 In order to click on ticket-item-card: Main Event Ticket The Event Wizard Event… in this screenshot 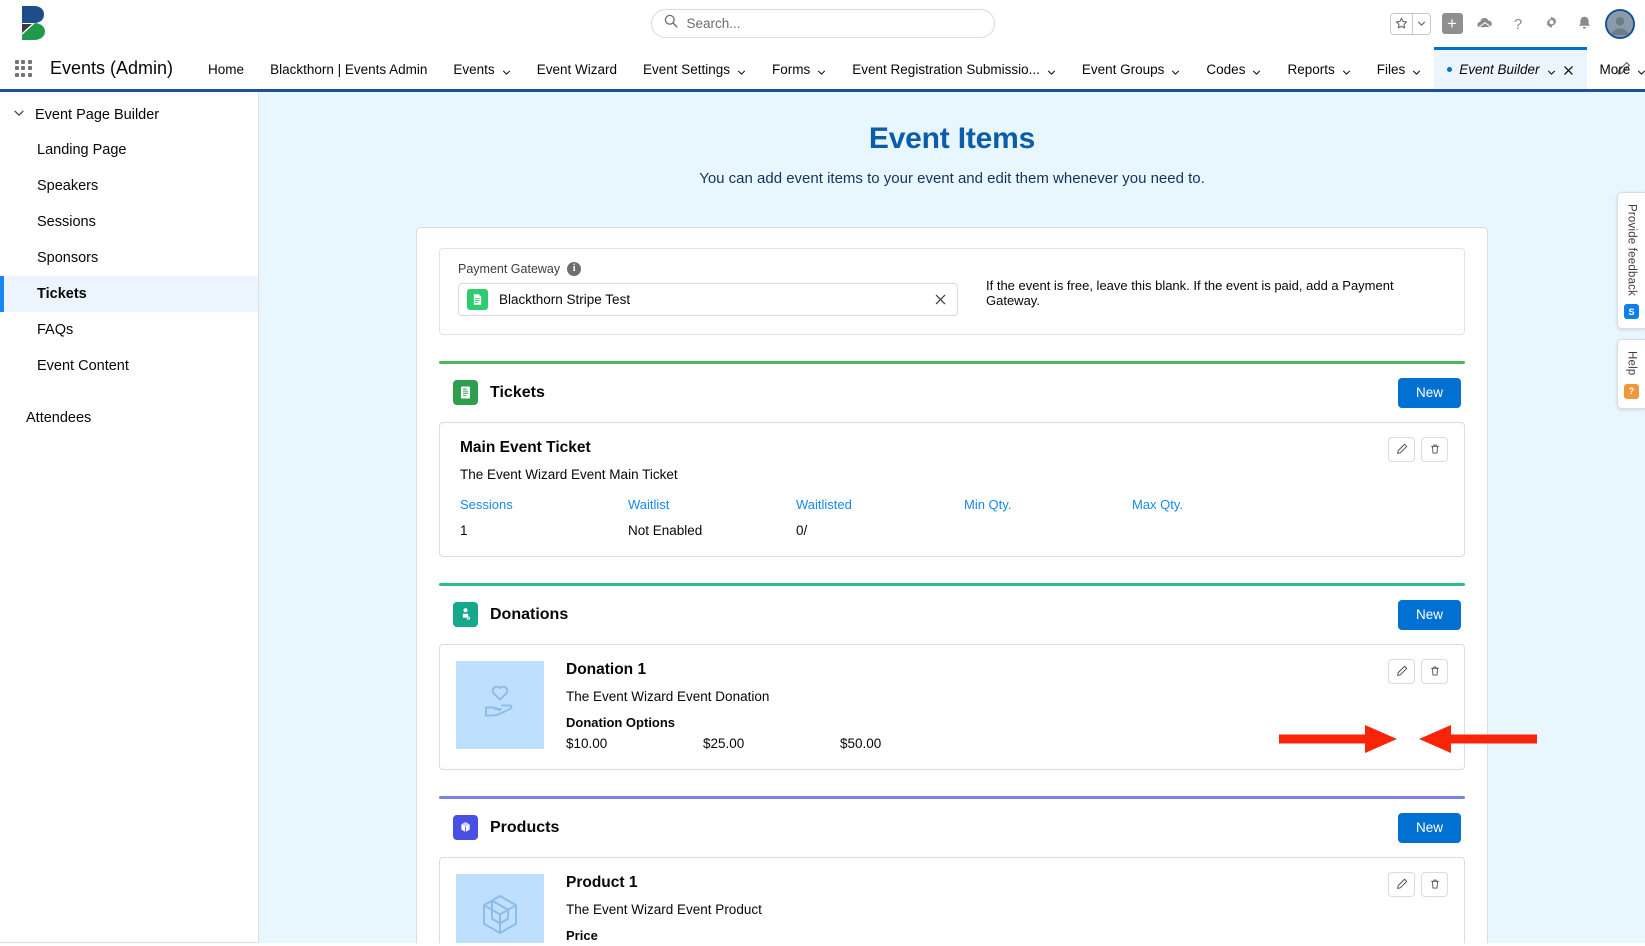, I will do `click(952, 489)`.